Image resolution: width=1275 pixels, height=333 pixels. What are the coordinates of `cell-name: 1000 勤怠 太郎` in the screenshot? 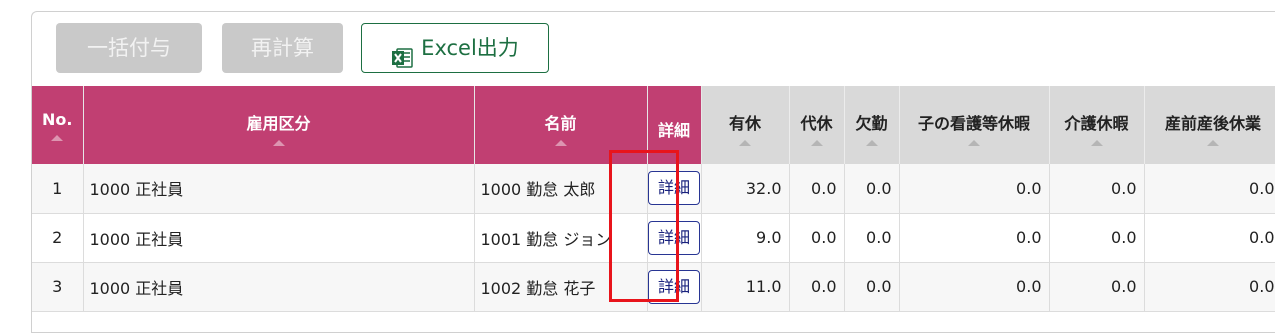 It's located at (561, 189).